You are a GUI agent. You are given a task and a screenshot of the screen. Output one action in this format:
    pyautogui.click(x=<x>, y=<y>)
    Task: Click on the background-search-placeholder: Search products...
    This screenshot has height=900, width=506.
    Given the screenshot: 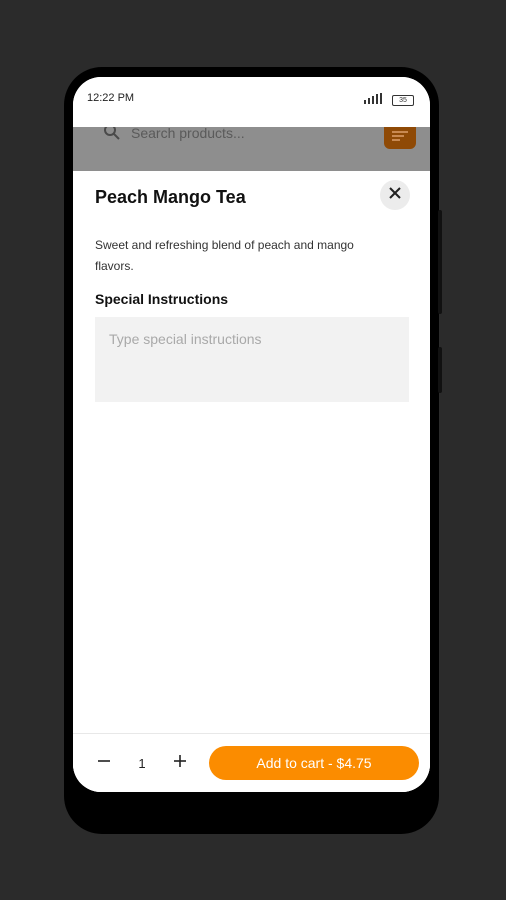 What is the action you would take?
    pyautogui.click(x=188, y=133)
    